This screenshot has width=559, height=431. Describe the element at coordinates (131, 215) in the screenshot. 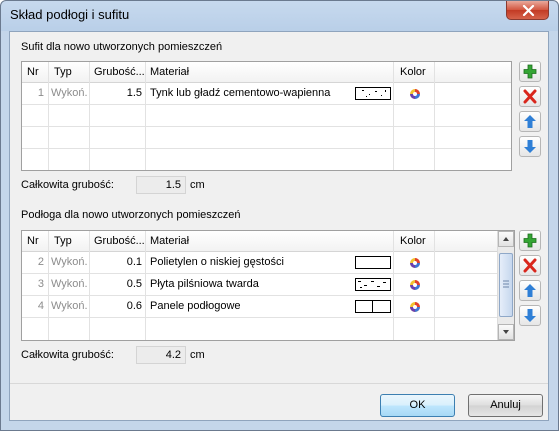

I see `floor-section-label: Podłoga dla nowo utworzonych pomieszczeń` at that location.